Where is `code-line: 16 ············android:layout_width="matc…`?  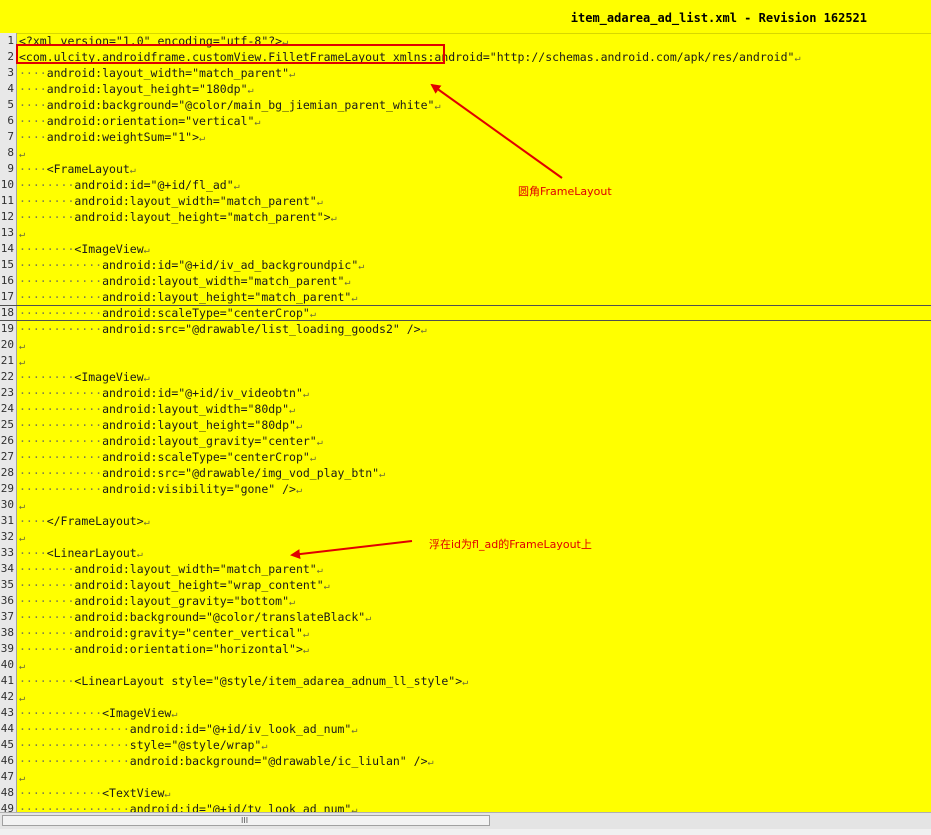
code-line: 16 ············android:layout_width="matc… is located at coordinates (465, 281).